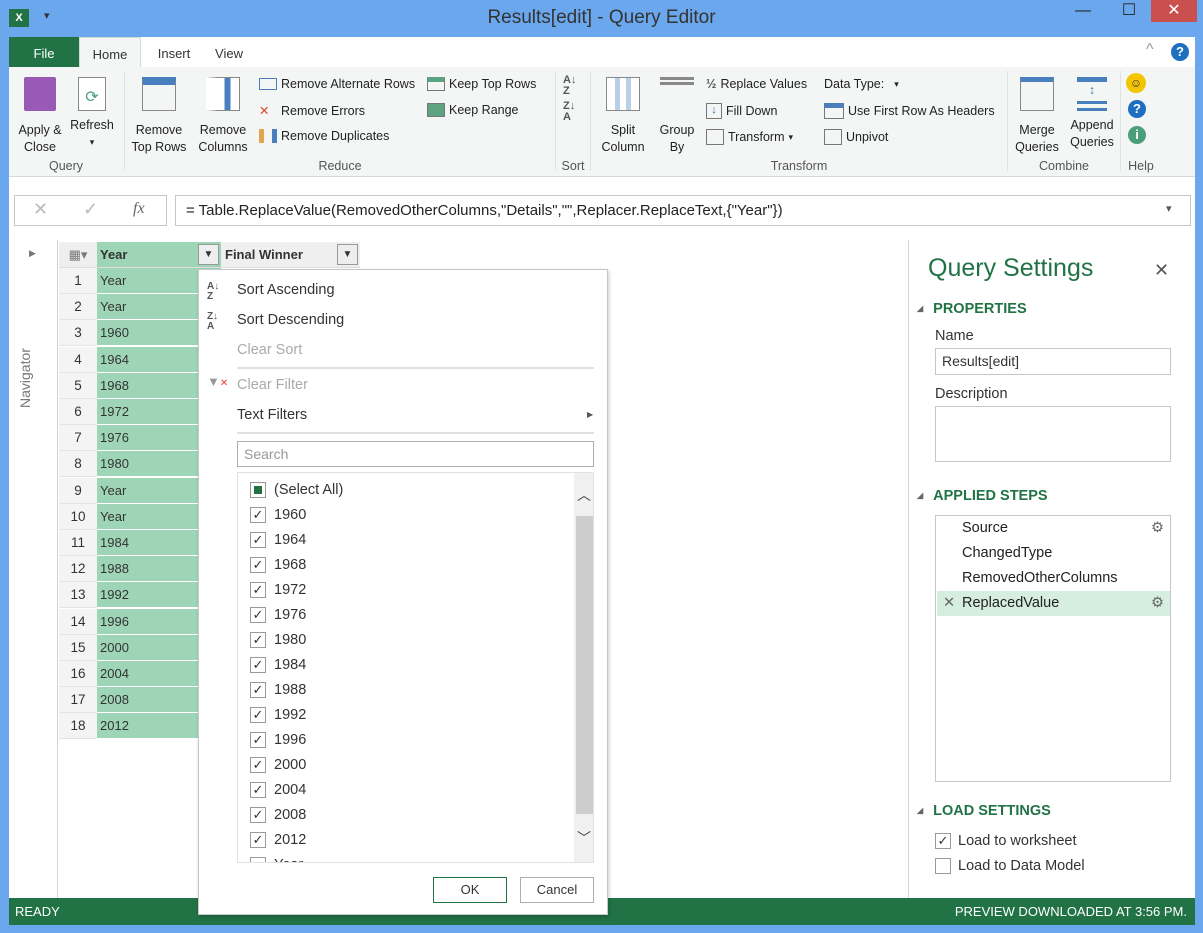 This screenshot has height=933, width=1203. I want to click on row-number: 2, so click(78, 307).